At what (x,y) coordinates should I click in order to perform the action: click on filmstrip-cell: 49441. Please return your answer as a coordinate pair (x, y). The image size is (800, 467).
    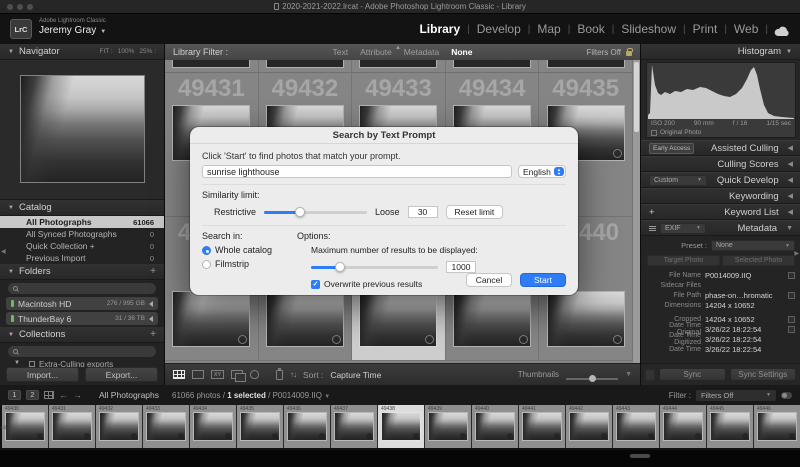
    Looking at the image, I should click on (542, 426).